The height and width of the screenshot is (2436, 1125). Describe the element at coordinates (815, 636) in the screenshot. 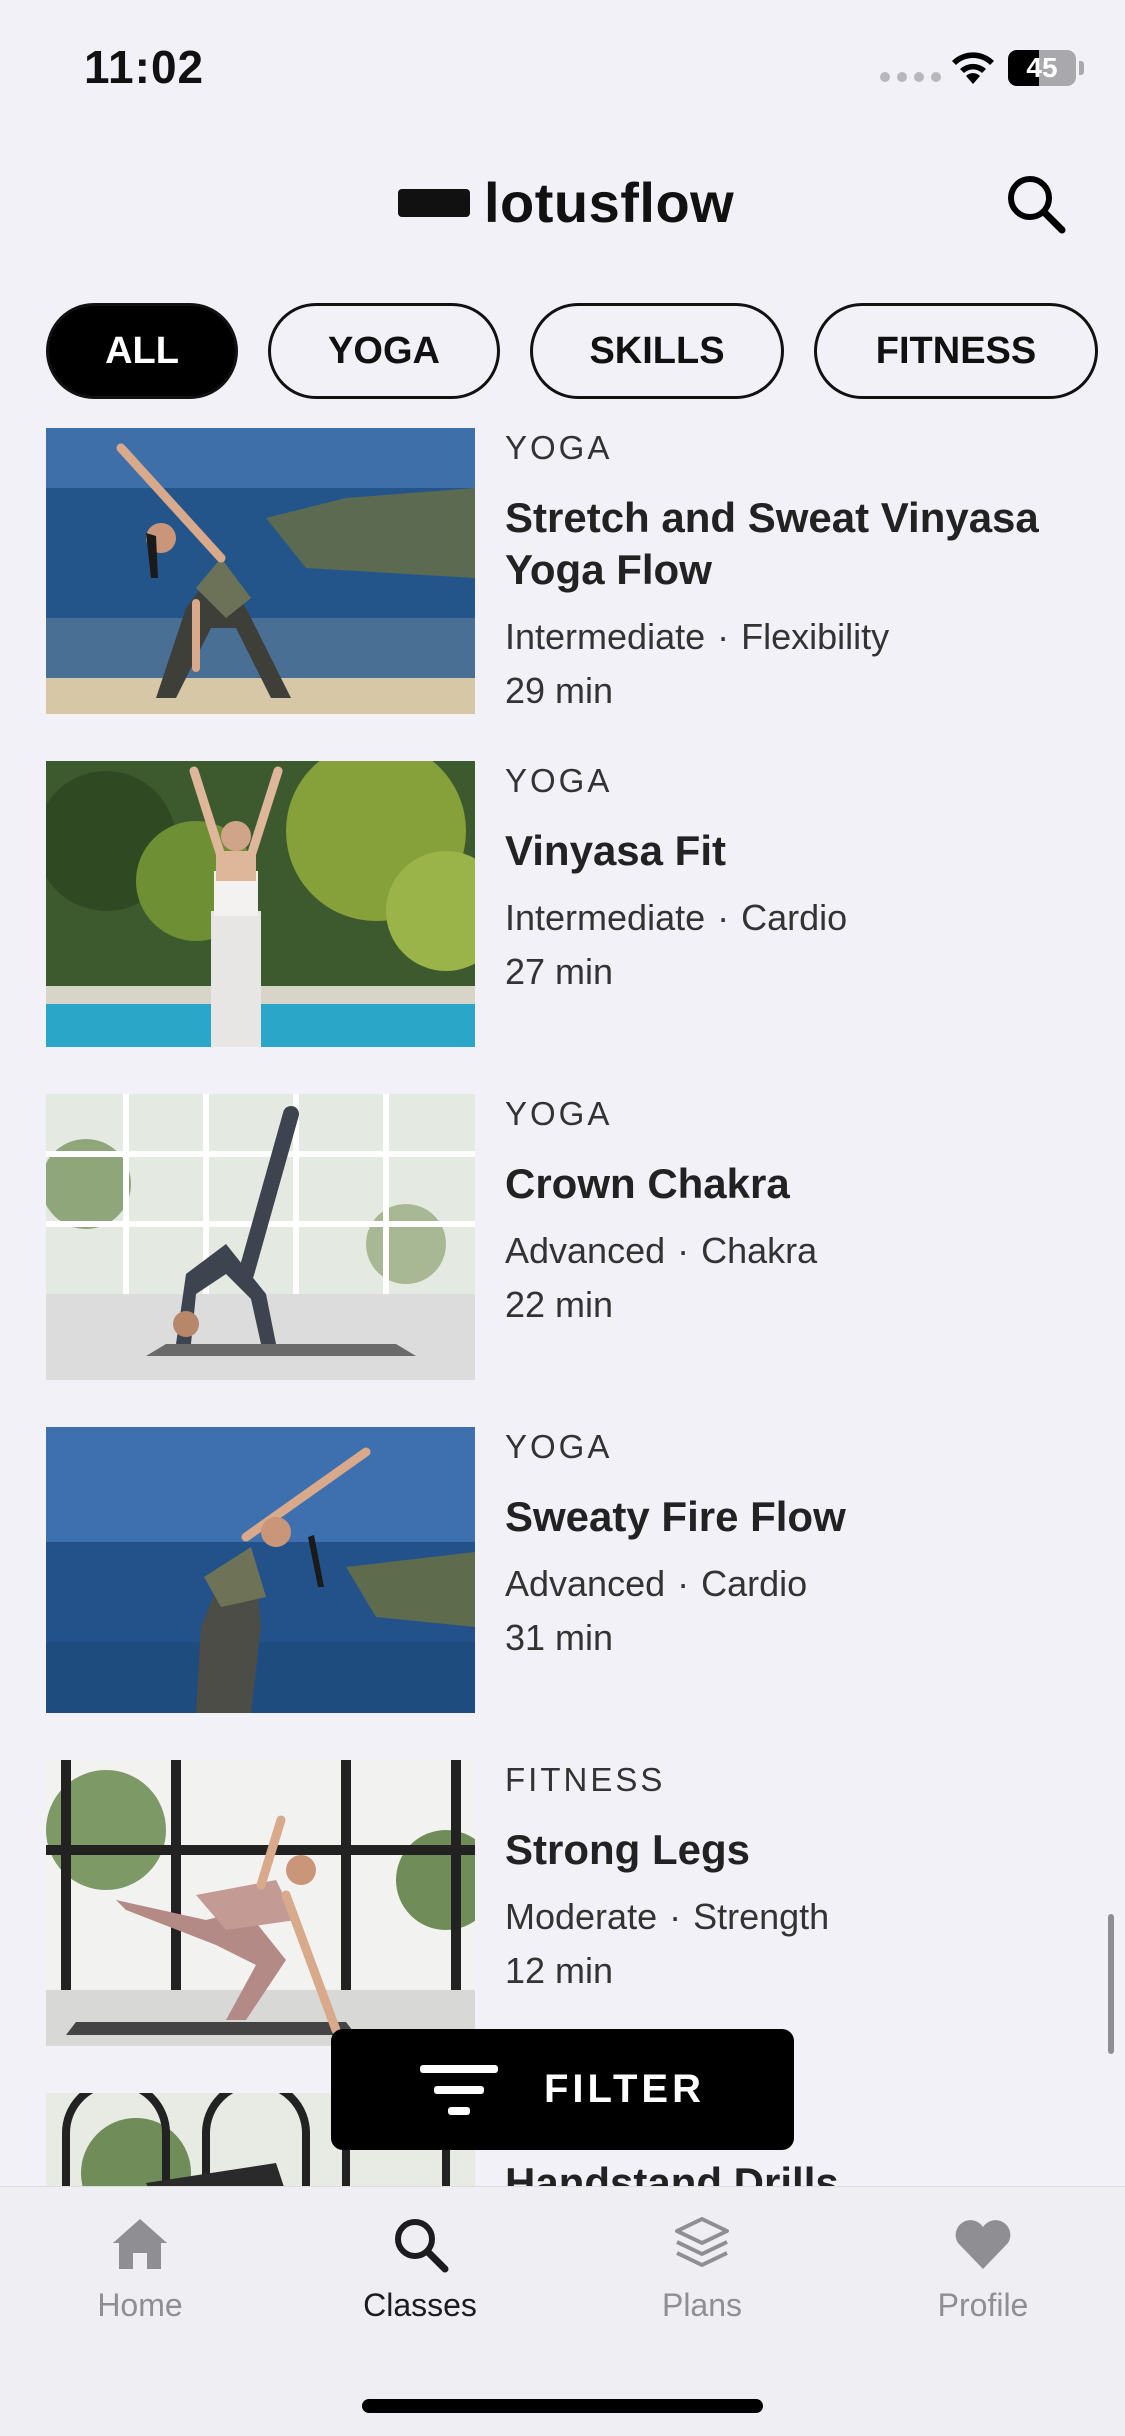

I see `class-focus: Flexibility` at that location.